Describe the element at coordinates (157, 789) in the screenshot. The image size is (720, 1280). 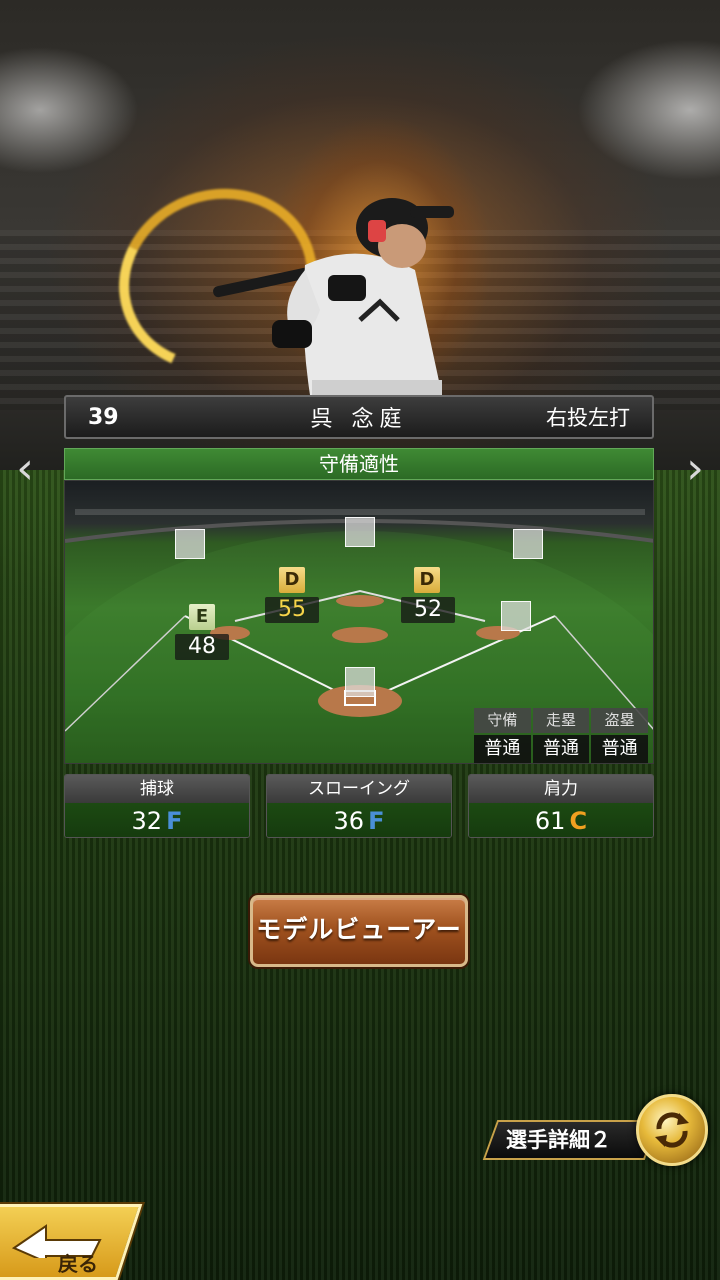
I see `stat-label: 捕球` at that location.